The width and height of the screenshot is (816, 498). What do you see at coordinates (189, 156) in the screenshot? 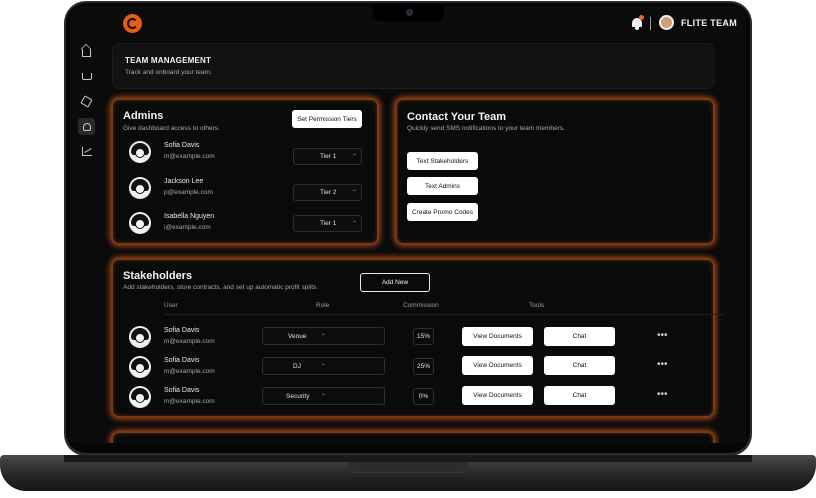
I see `admin-email: m@example.com` at bounding box center [189, 156].